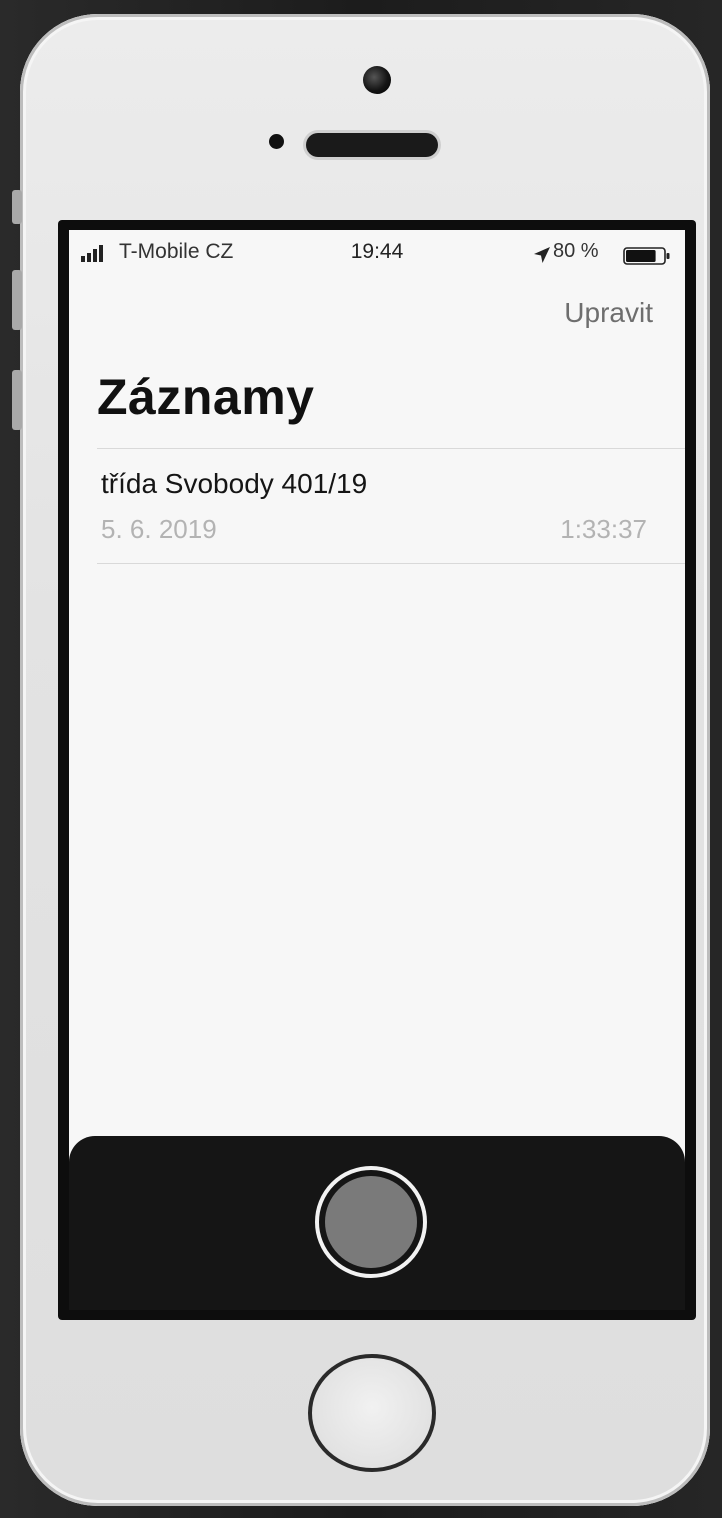 This screenshot has height=1518, width=722. I want to click on battery-percent: 80 %, so click(576, 251).